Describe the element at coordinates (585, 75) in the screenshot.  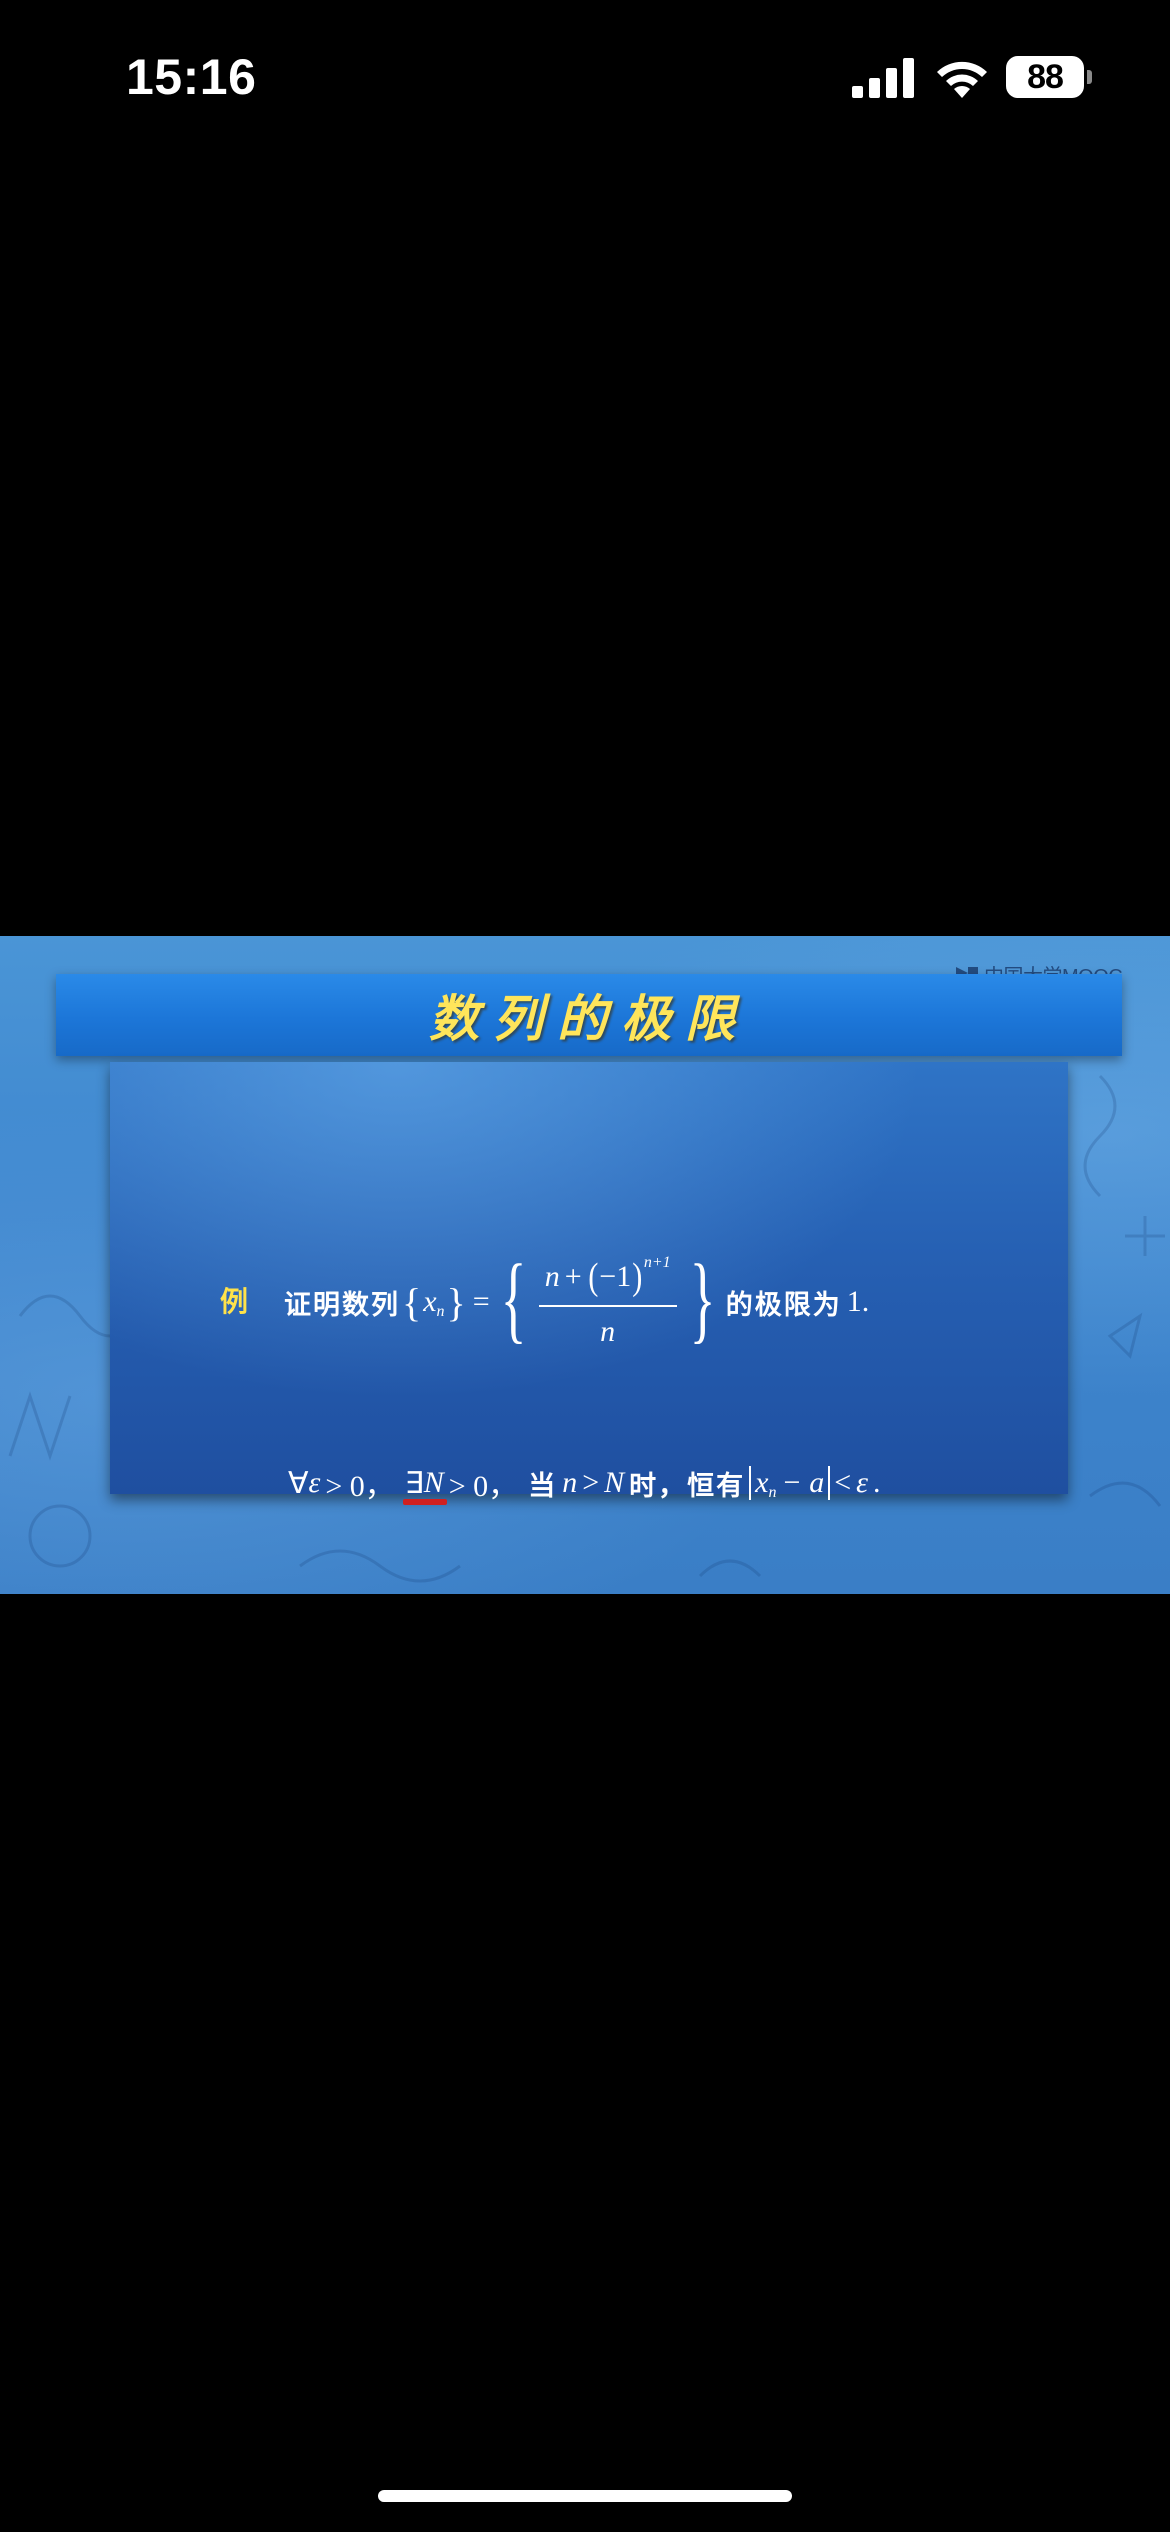
I see `status-bar: 15:16 88` at that location.